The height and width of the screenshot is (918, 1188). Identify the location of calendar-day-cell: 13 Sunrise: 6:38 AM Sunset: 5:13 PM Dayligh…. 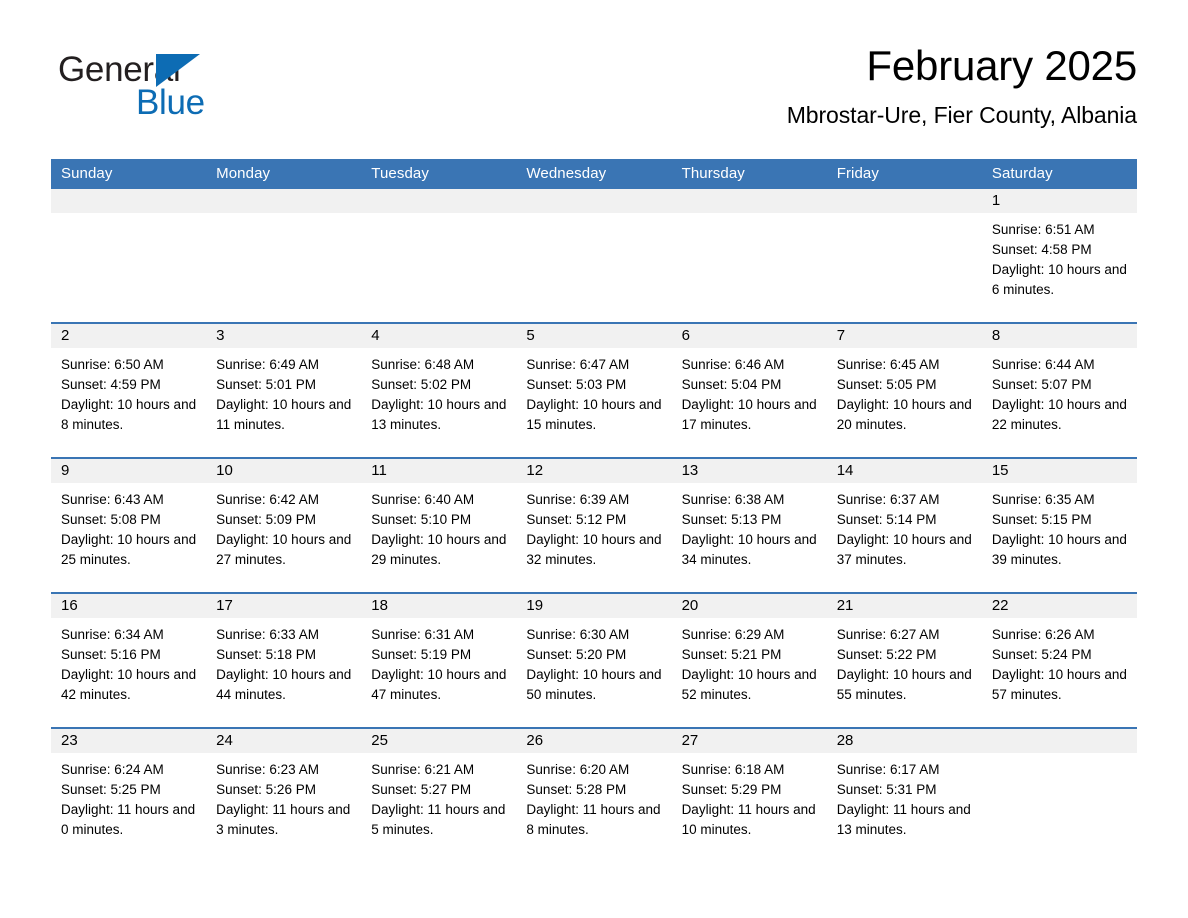
(749, 525).